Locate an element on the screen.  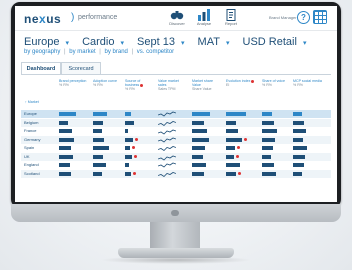
filter-region: Europe ▾ is located at coordinates (49, 42).